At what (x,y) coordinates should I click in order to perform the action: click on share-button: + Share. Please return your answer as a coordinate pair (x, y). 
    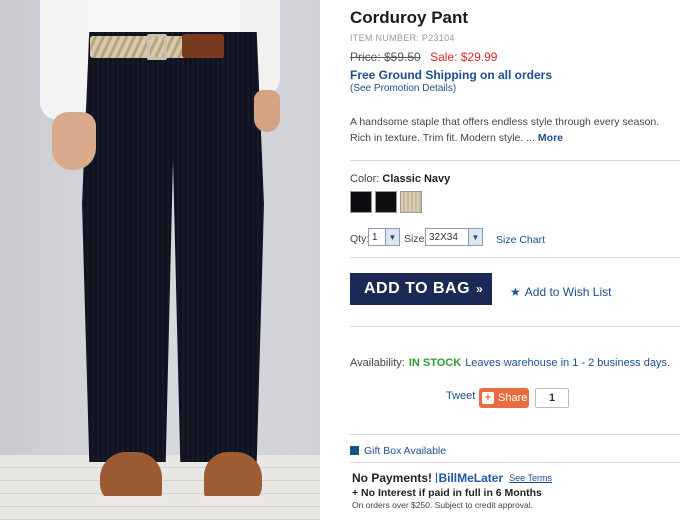
    Looking at the image, I should click on (504, 398).